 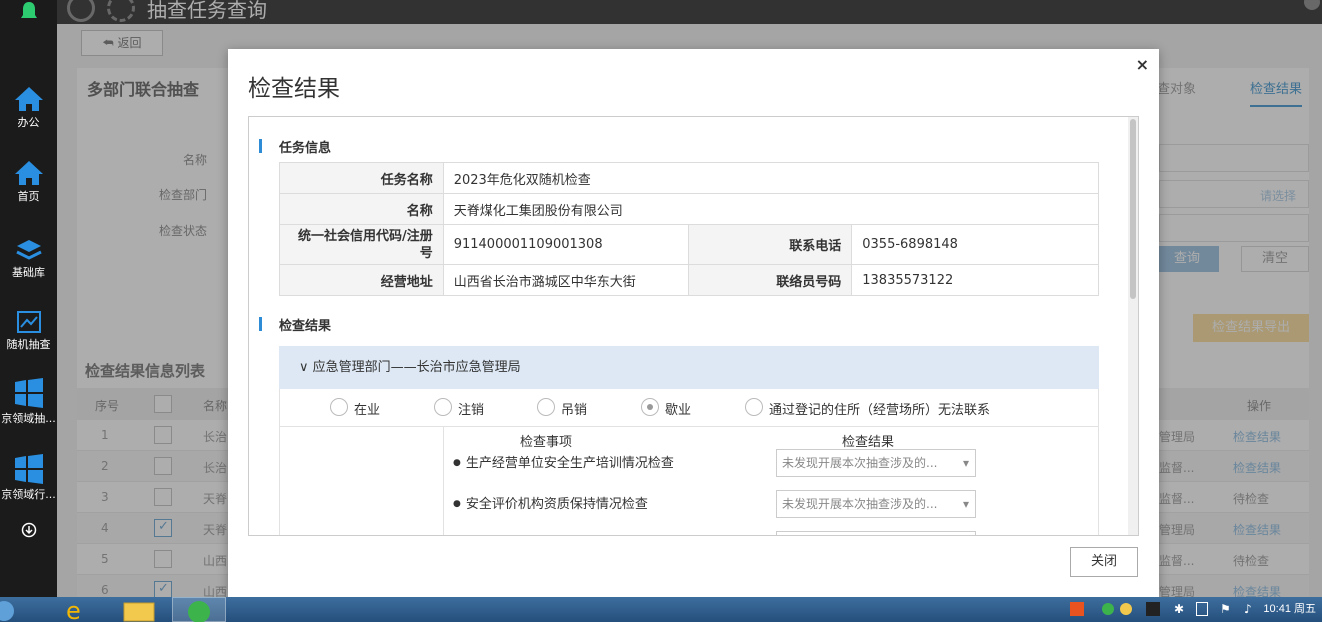 I want to click on name-label: 名称, so click(x=361, y=209).